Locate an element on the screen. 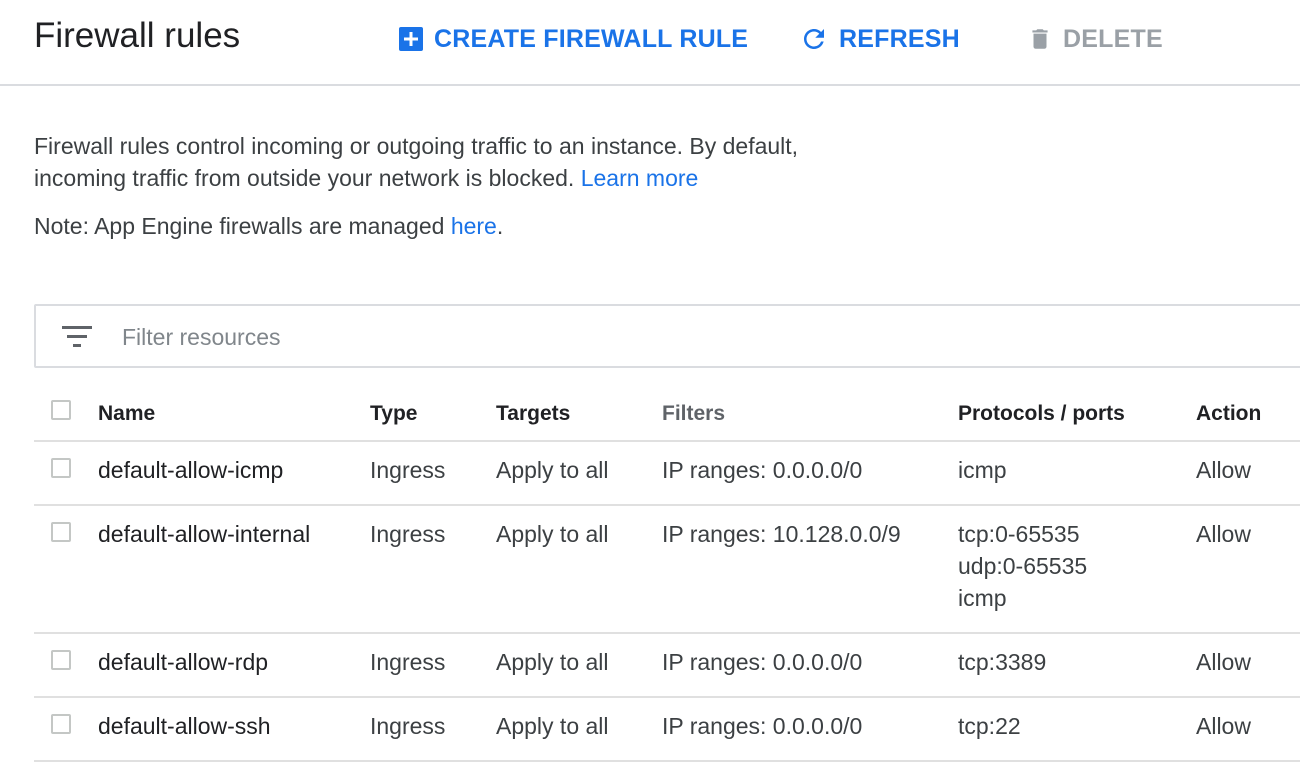 The width and height of the screenshot is (1300, 764). column-header-filters: Filters is located at coordinates (694, 413).